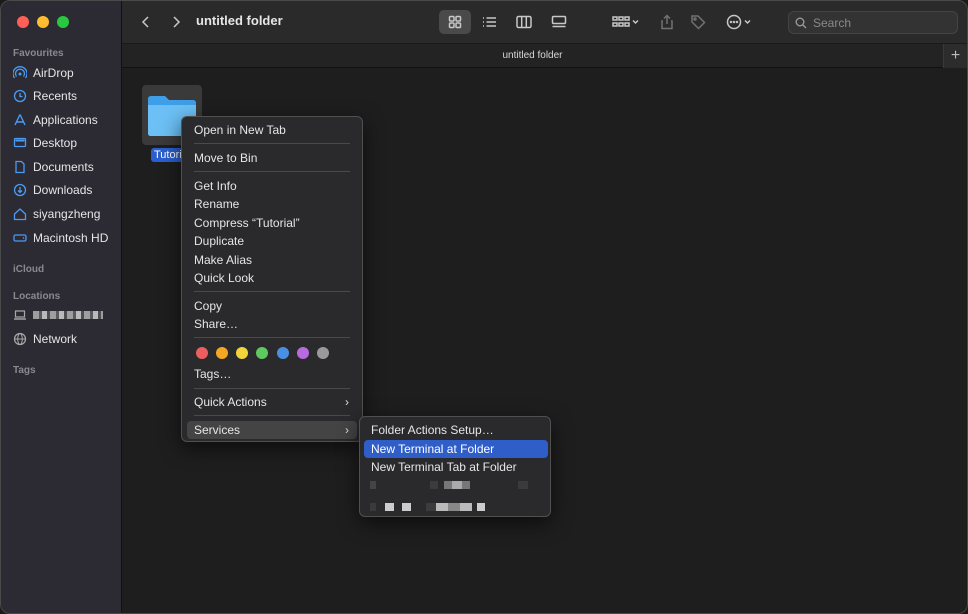 This screenshot has width=968, height=614. I want to click on redacted-computer-name, so click(68, 315).